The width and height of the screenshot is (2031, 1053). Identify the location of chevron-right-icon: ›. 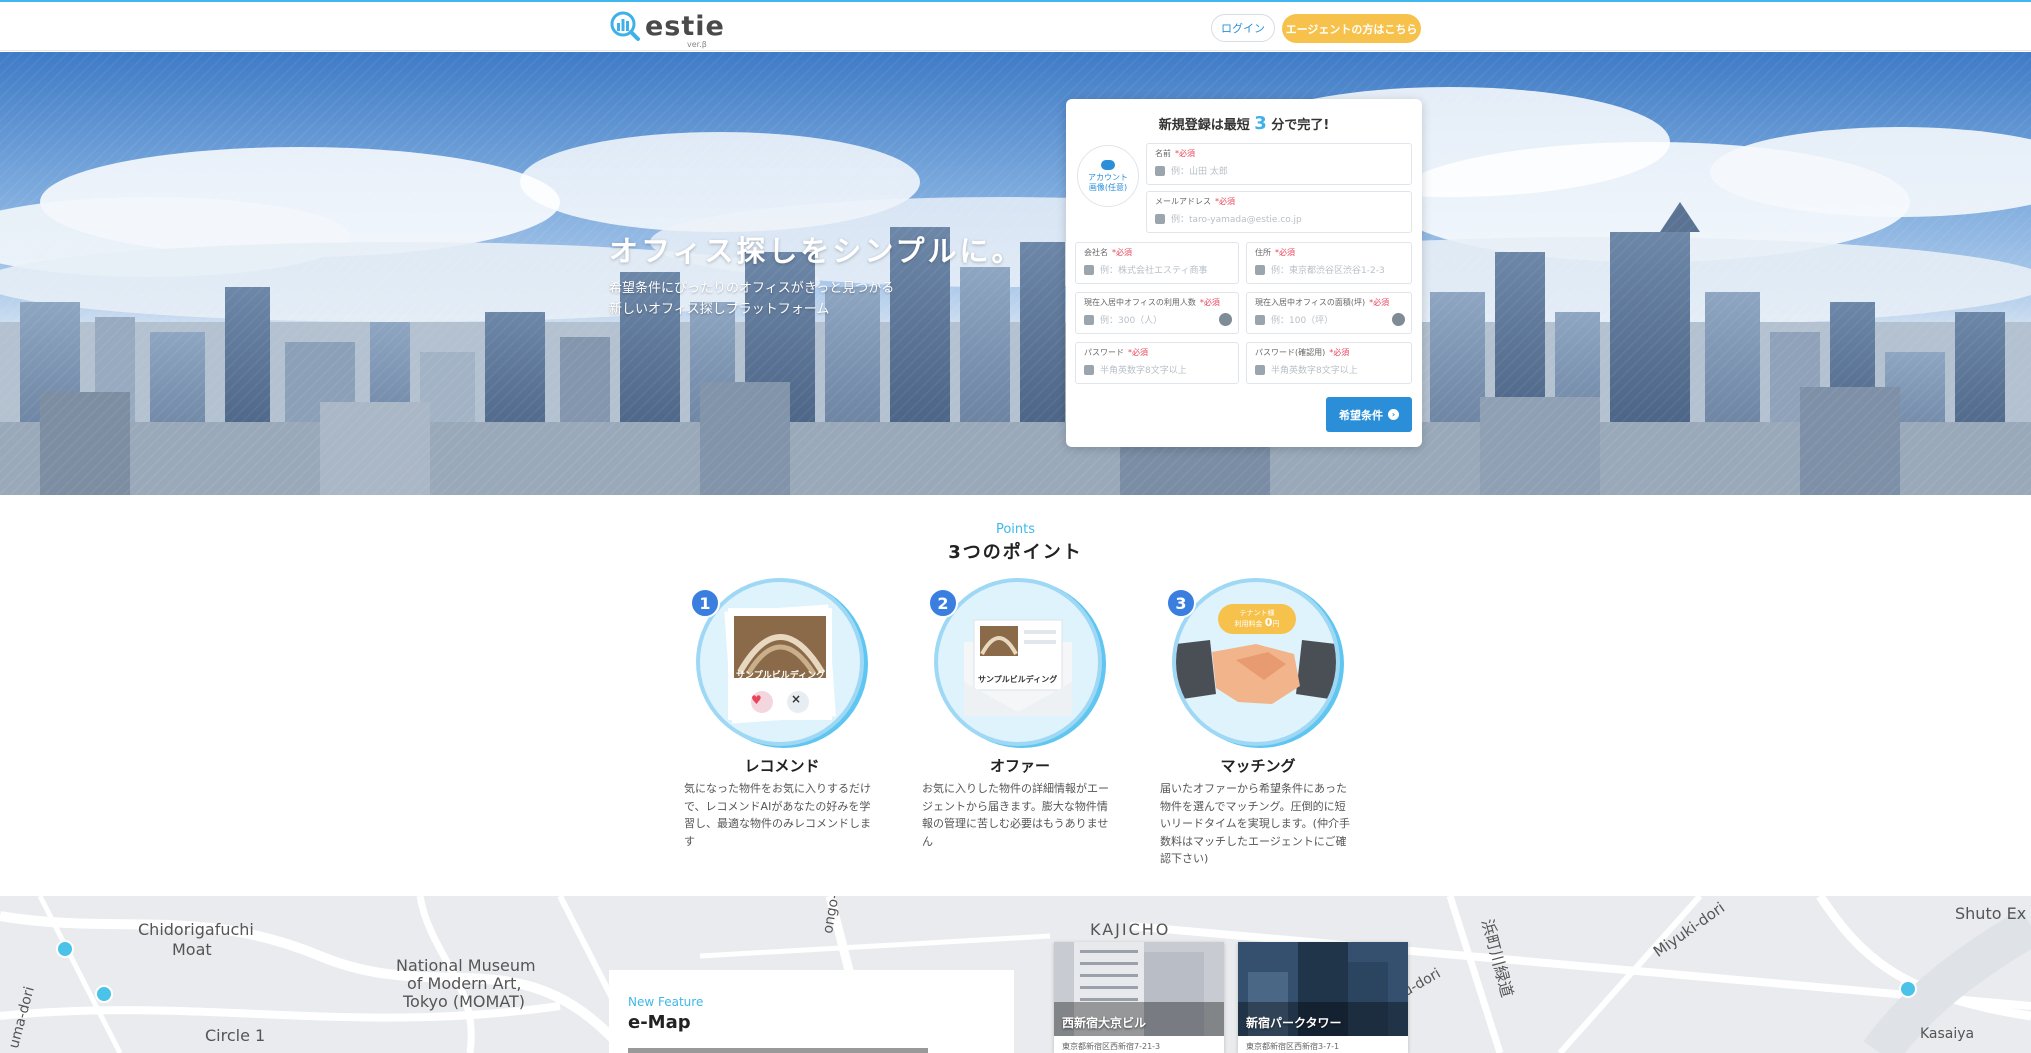
(1393, 414).